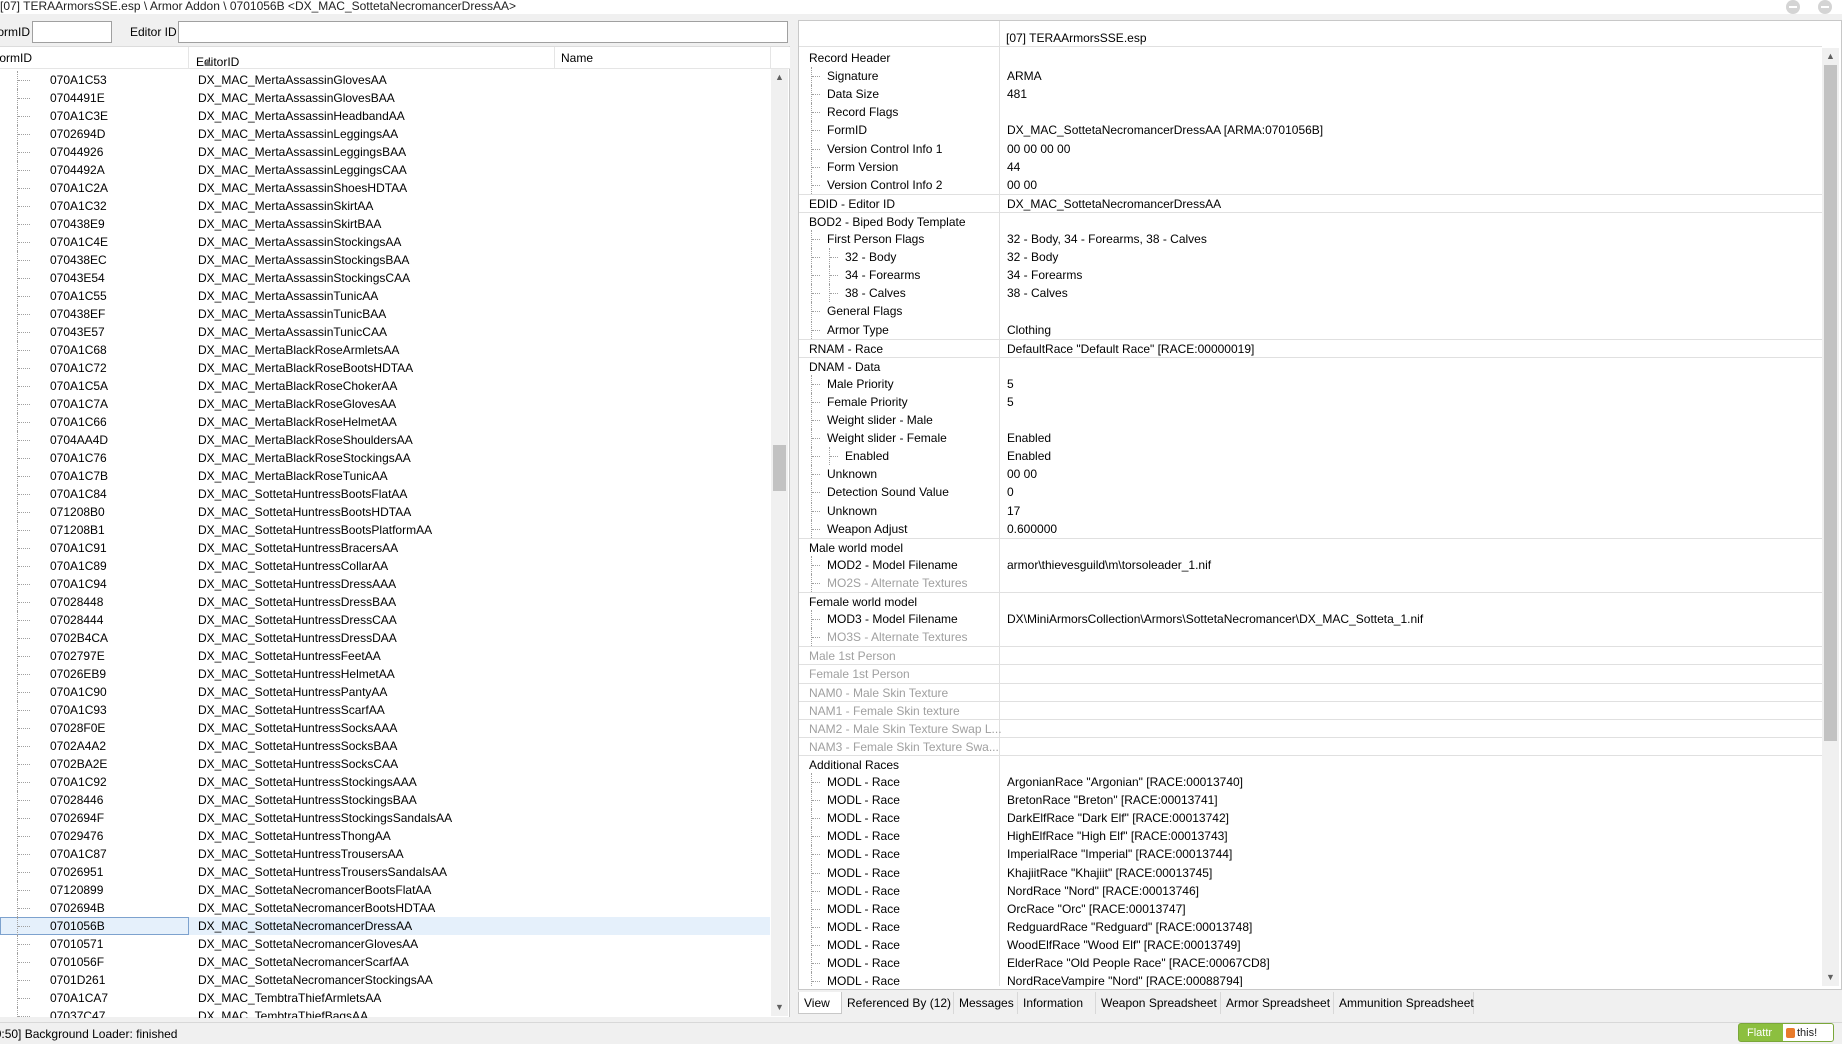  What do you see at coordinates (385, 332) in the screenshot?
I see `table-row: 07043E57 DX_MAC_MertaAssassinTunicCAA` at bounding box center [385, 332].